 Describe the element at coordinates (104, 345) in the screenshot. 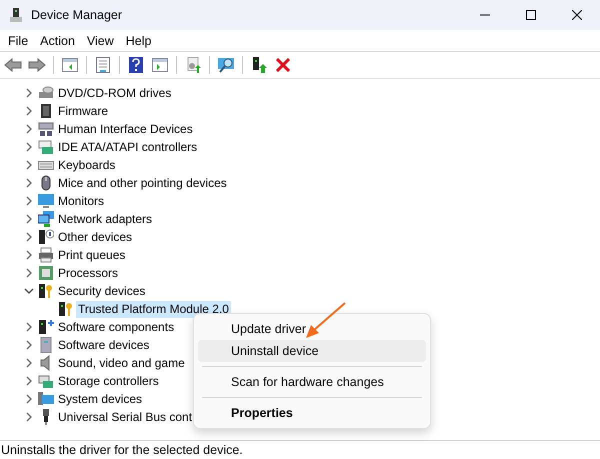

I see `tree-item: Software devices` at that location.